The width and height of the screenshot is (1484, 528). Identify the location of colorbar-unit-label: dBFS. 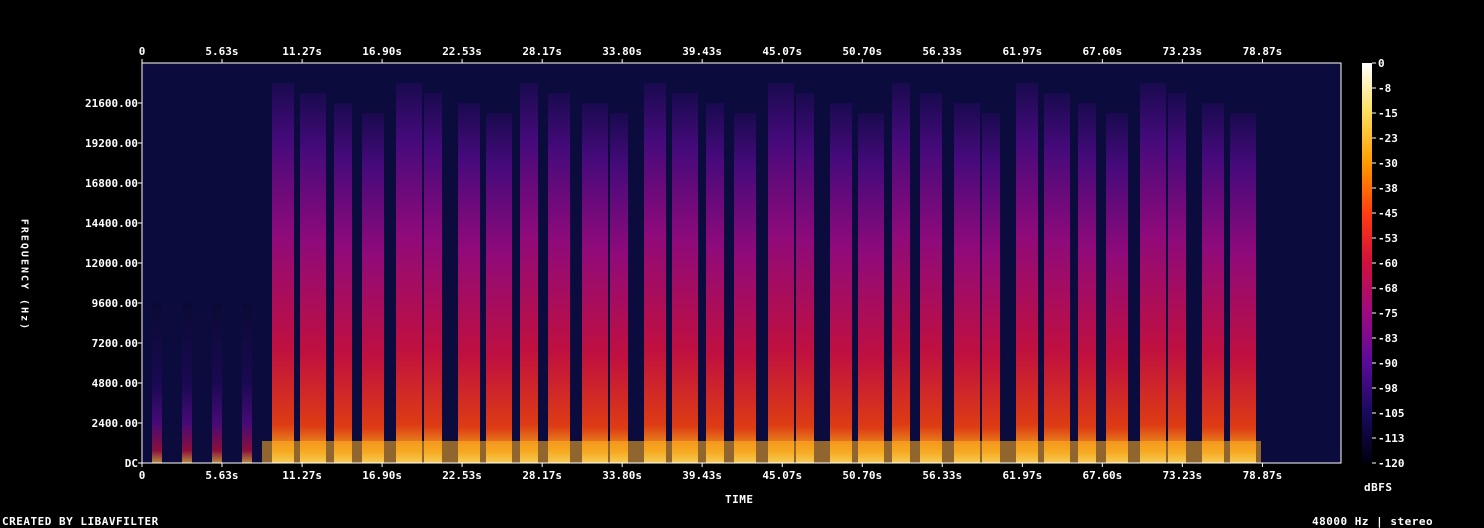
(1378, 487).